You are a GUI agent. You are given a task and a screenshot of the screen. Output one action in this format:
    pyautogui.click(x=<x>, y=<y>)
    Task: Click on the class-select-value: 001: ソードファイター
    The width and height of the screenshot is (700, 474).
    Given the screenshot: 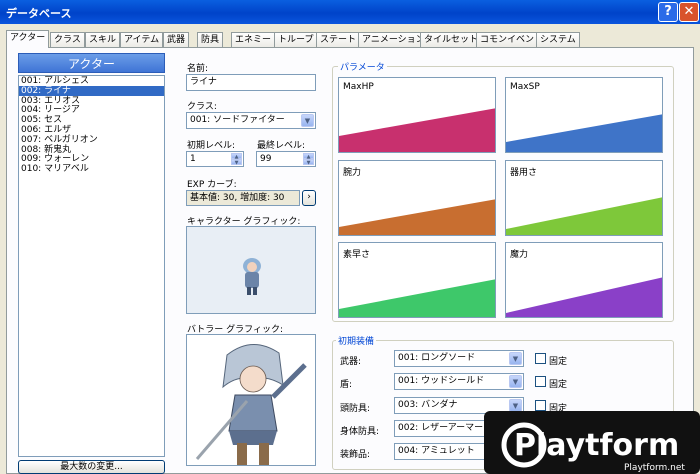 What is the action you would take?
    pyautogui.click(x=237, y=120)
    